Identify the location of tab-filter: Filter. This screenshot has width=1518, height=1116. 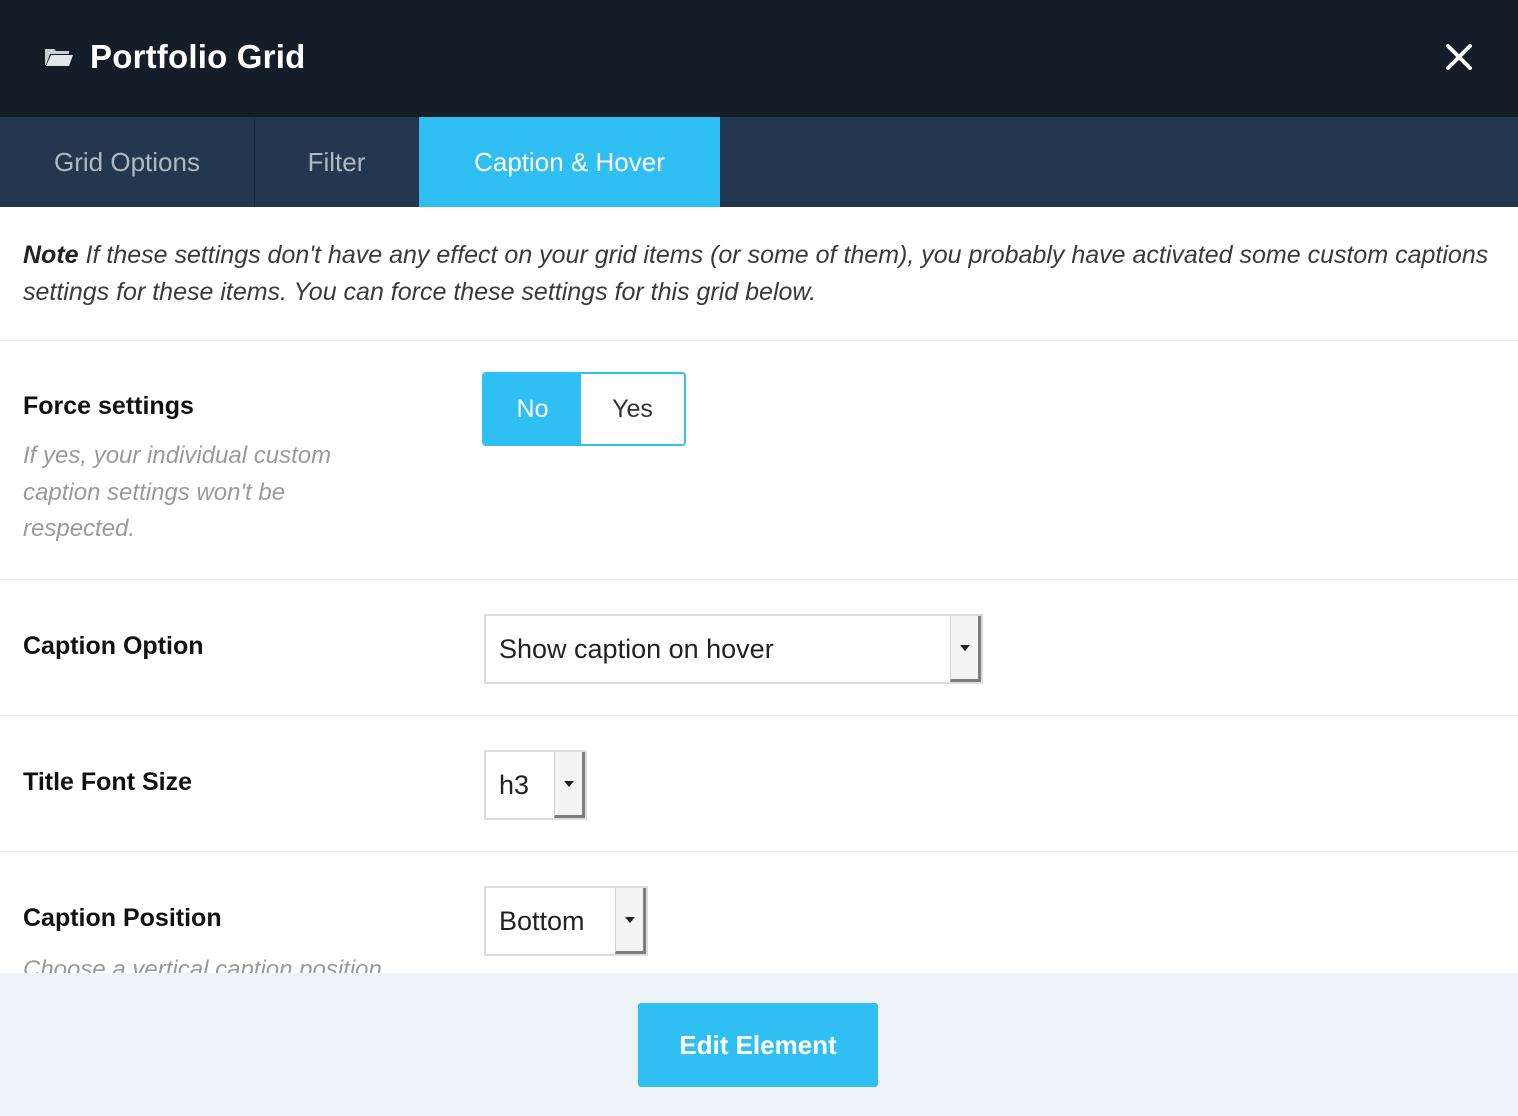
(337, 162).